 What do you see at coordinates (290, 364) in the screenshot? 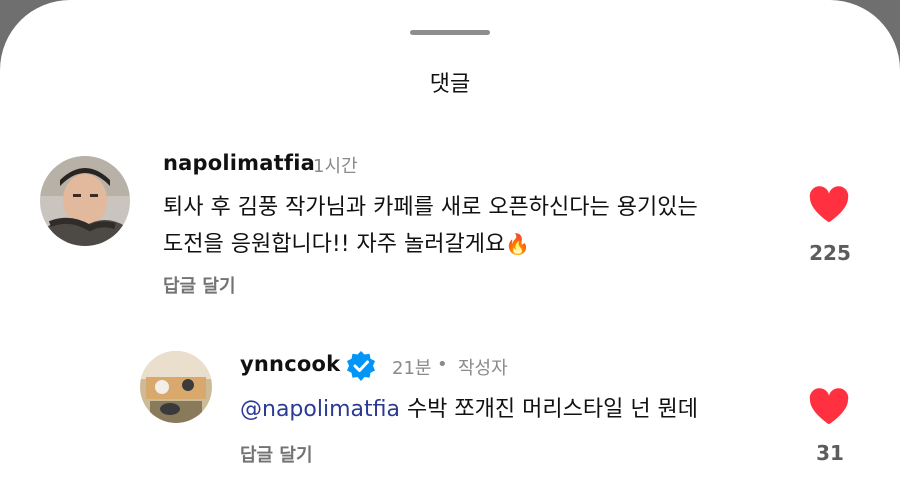
I see `reply-username: ynncook` at bounding box center [290, 364].